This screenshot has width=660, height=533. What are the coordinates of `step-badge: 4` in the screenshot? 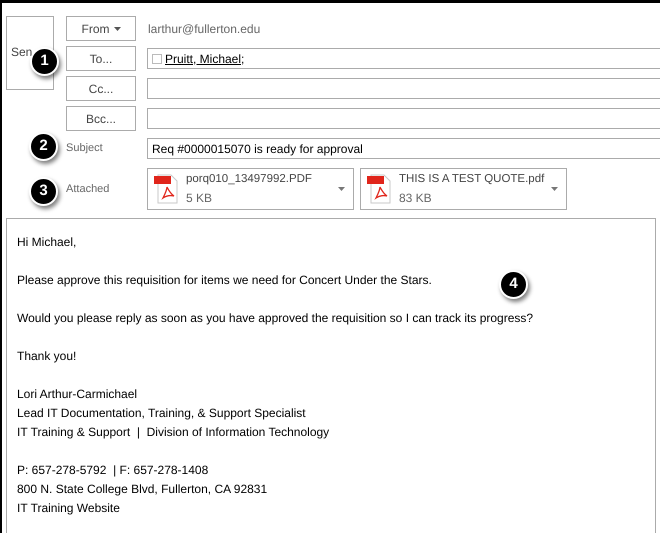 It's located at (513, 284).